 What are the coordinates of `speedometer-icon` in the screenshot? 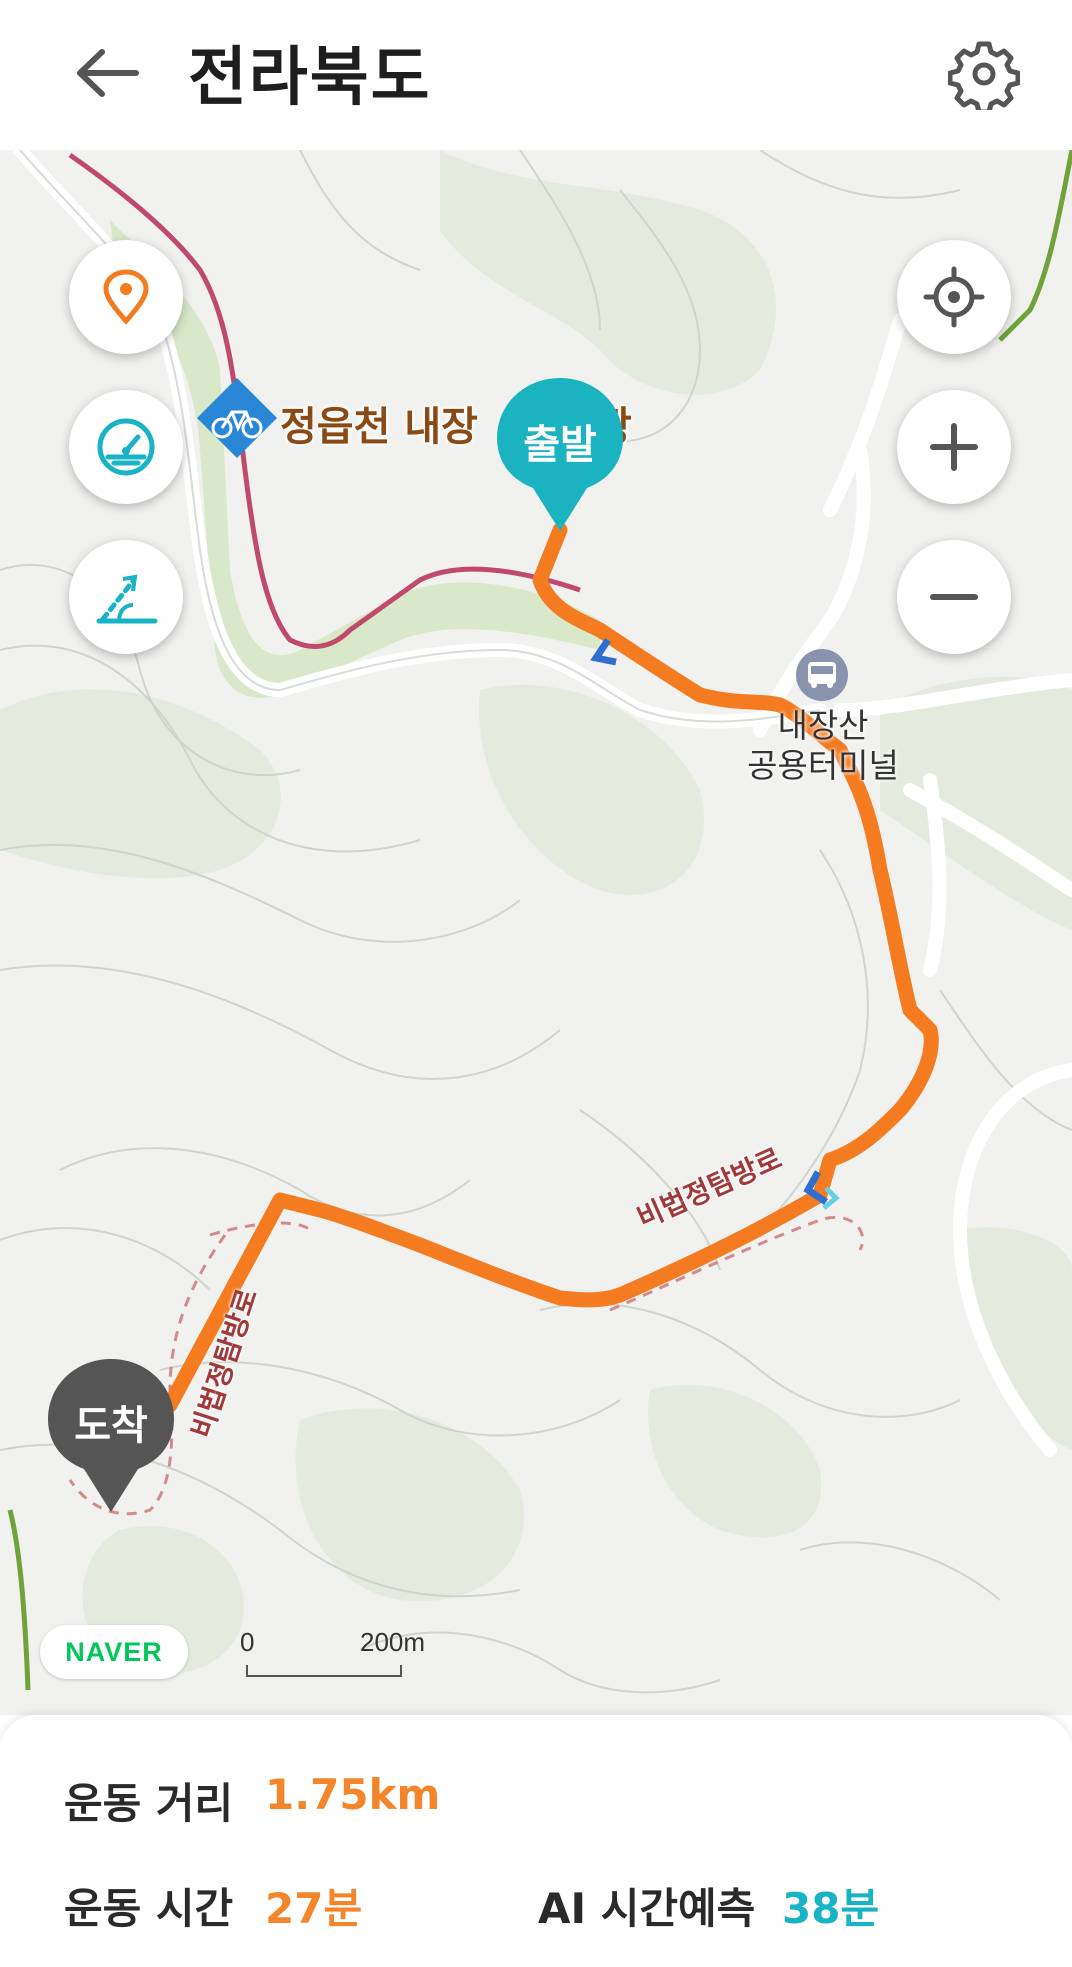 It's located at (126, 447).